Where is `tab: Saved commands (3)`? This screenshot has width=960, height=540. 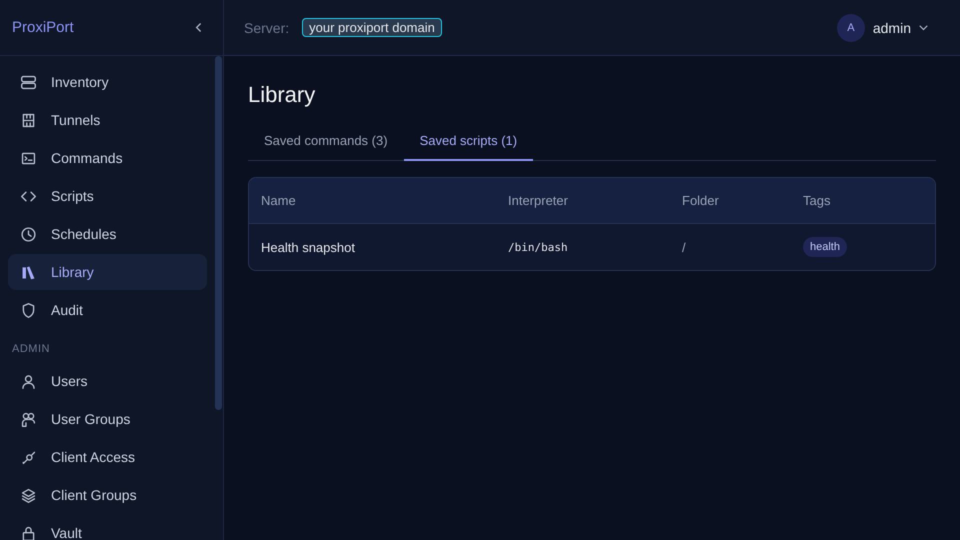
tab: Saved commands (3) is located at coordinates (326, 141).